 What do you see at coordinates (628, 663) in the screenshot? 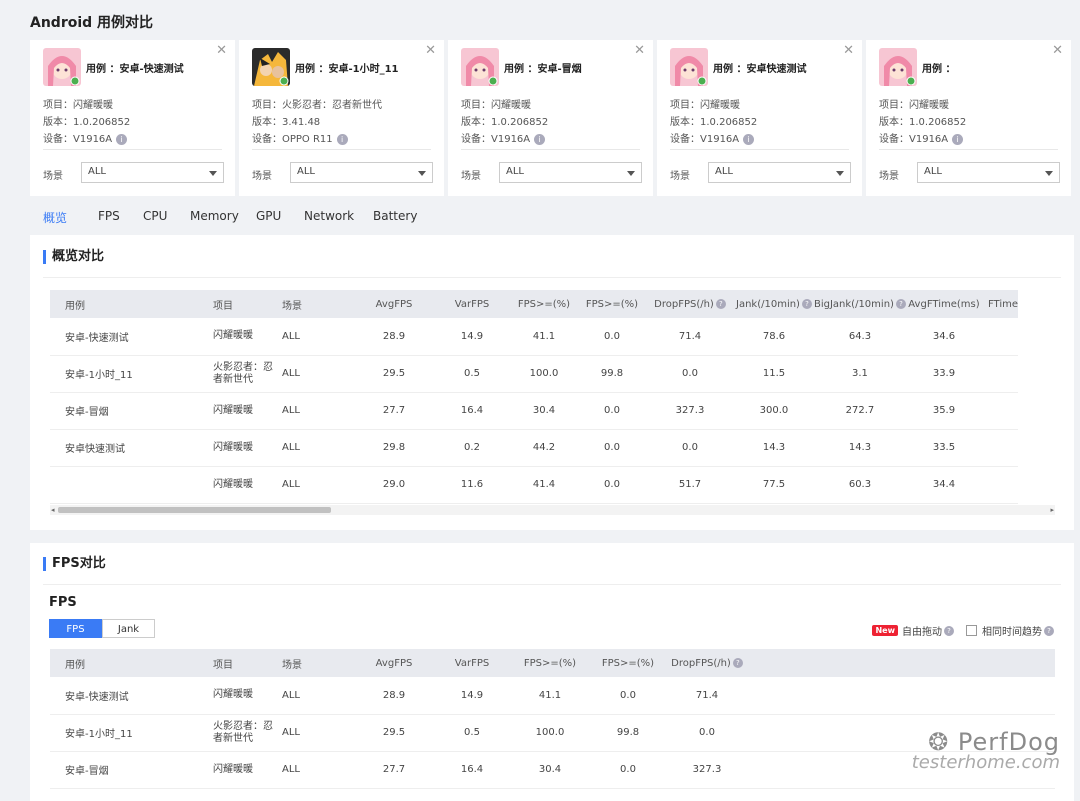
I see `col-header: FPS>=(%)` at bounding box center [628, 663].